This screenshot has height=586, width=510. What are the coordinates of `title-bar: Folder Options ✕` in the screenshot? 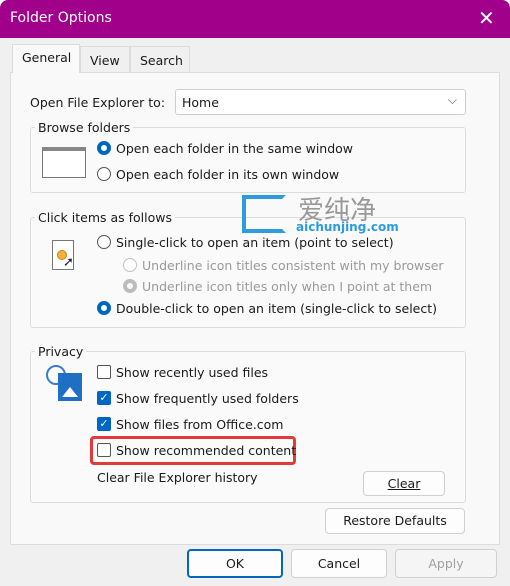 It's located at (255, 19).